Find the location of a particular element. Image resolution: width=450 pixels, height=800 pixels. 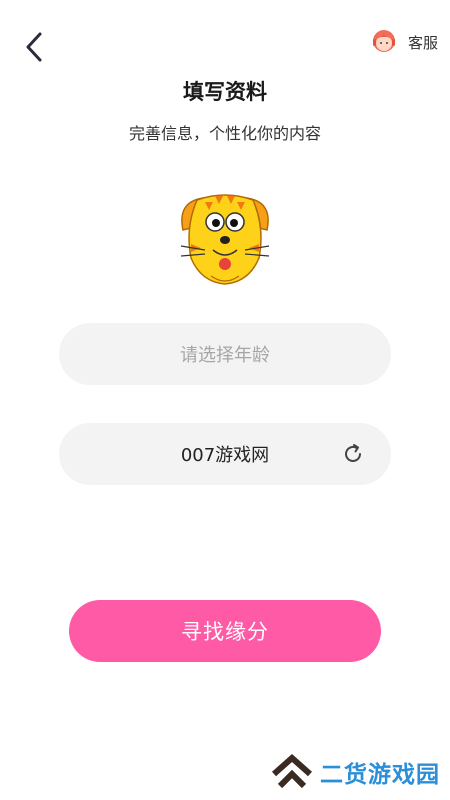

tiger-avatar-icon is located at coordinates (225, 239).